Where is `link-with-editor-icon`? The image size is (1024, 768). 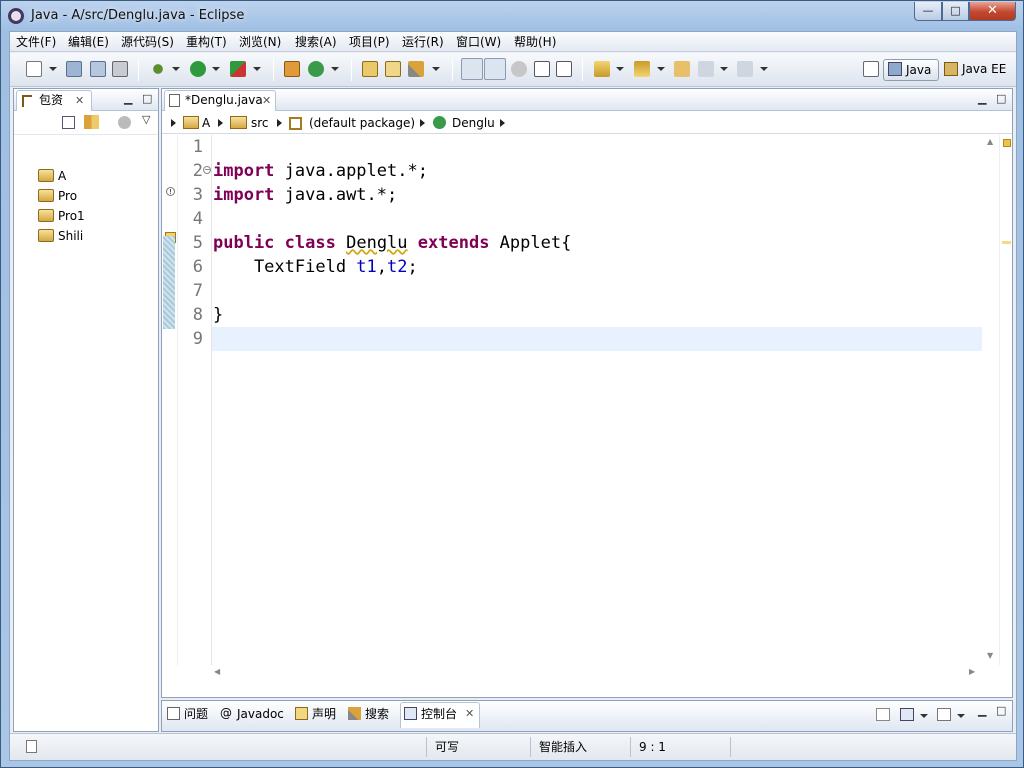
link-with-editor-icon is located at coordinates (91, 122).